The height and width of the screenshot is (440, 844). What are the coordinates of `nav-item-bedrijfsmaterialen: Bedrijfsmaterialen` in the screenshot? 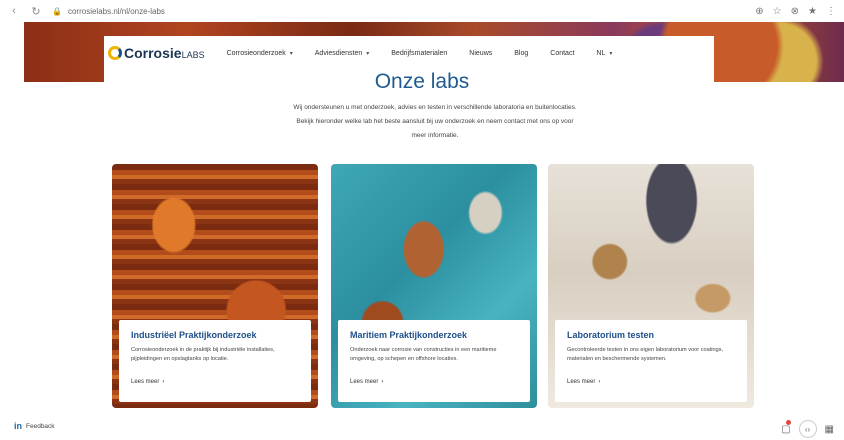 It's located at (419, 53).